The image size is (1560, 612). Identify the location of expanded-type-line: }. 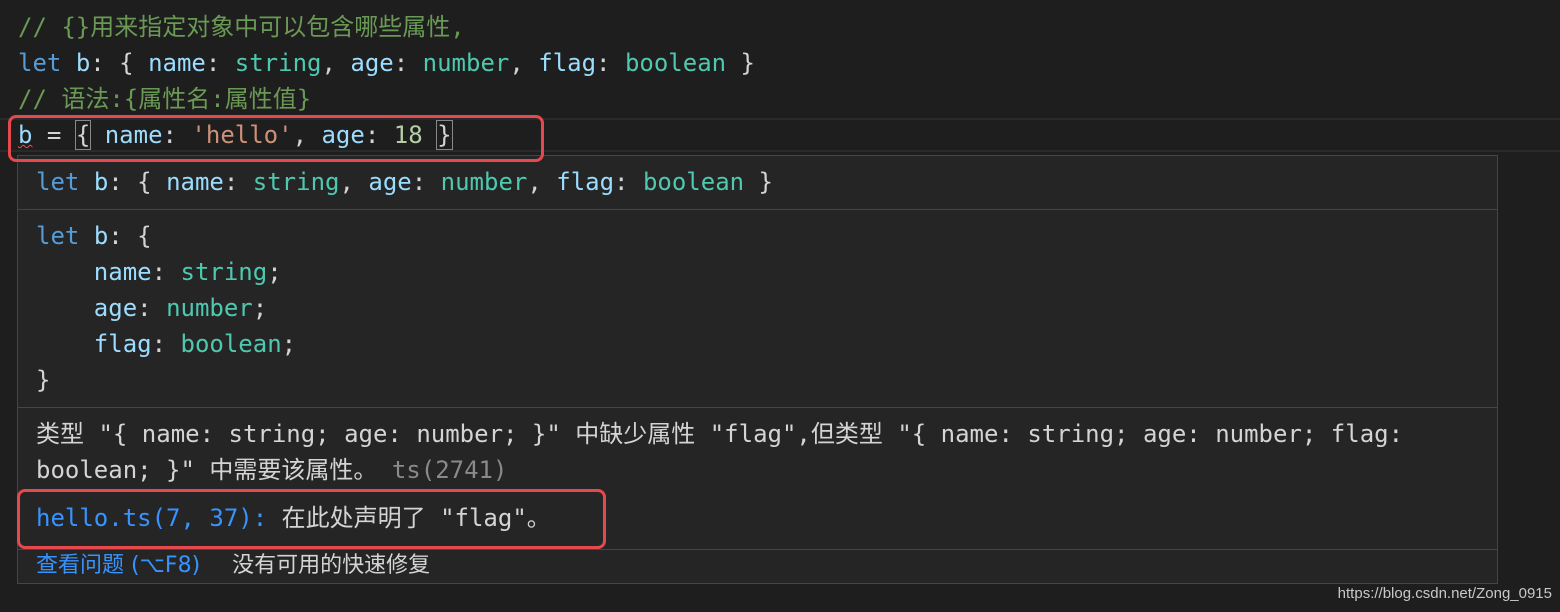
(43, 380).